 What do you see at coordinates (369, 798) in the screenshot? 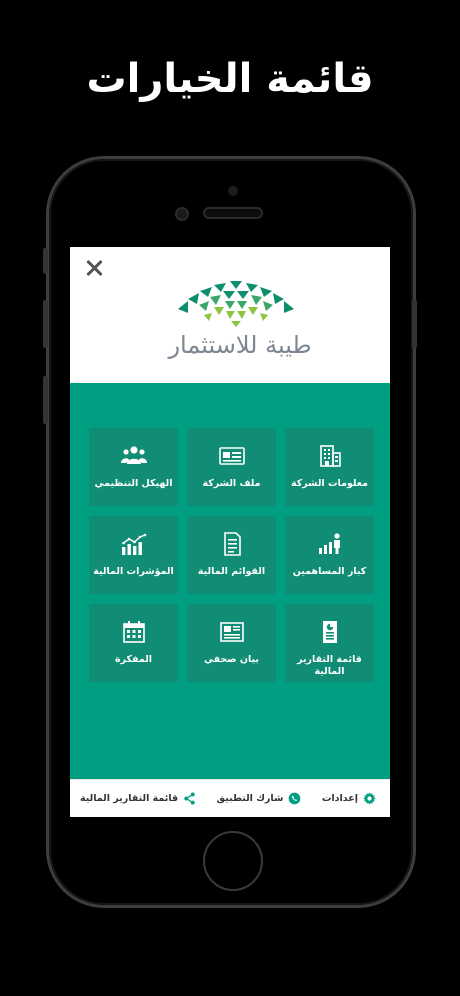
I see `gear-icon` at bounding box center [369, 798].